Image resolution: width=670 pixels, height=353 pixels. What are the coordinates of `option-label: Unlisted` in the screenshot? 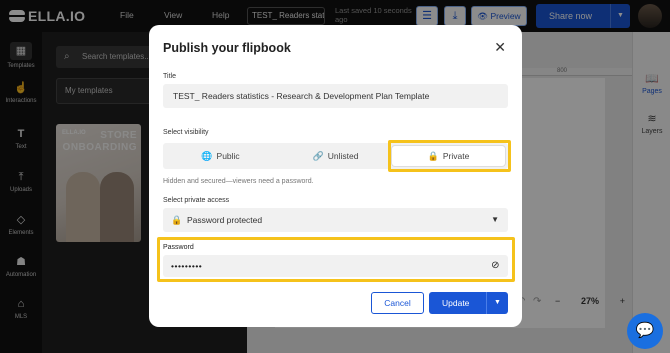 It's located at (343, 156).